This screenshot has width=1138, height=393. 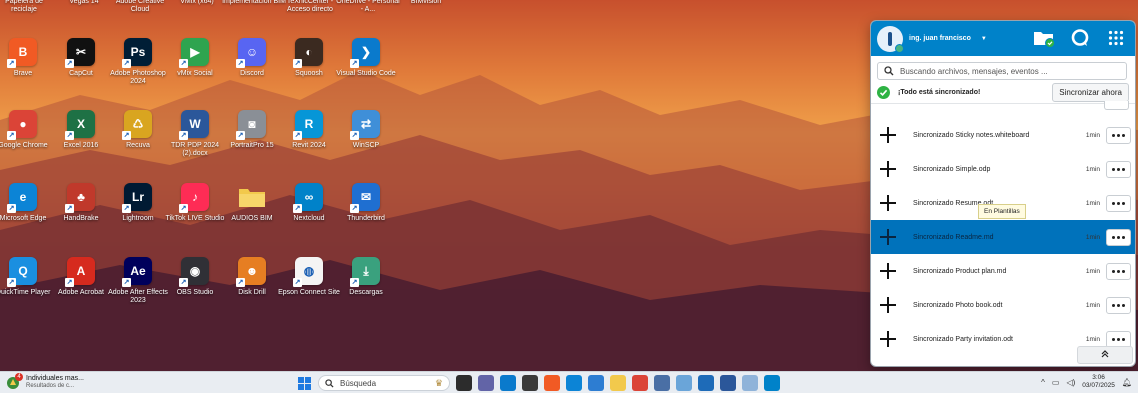 What do you see at coordinates (81, 145) in the screenshot?
I see `desktop-shortcut: X ↗ Excel 2016` at bounding box center [81, 145].